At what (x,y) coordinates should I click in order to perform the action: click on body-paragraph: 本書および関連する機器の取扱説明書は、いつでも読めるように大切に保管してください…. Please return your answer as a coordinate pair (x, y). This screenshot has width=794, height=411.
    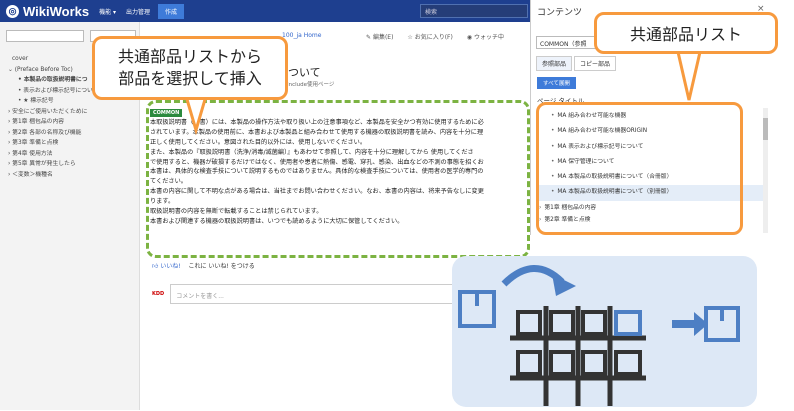
    Looking at the image, I should click on (277, 221).